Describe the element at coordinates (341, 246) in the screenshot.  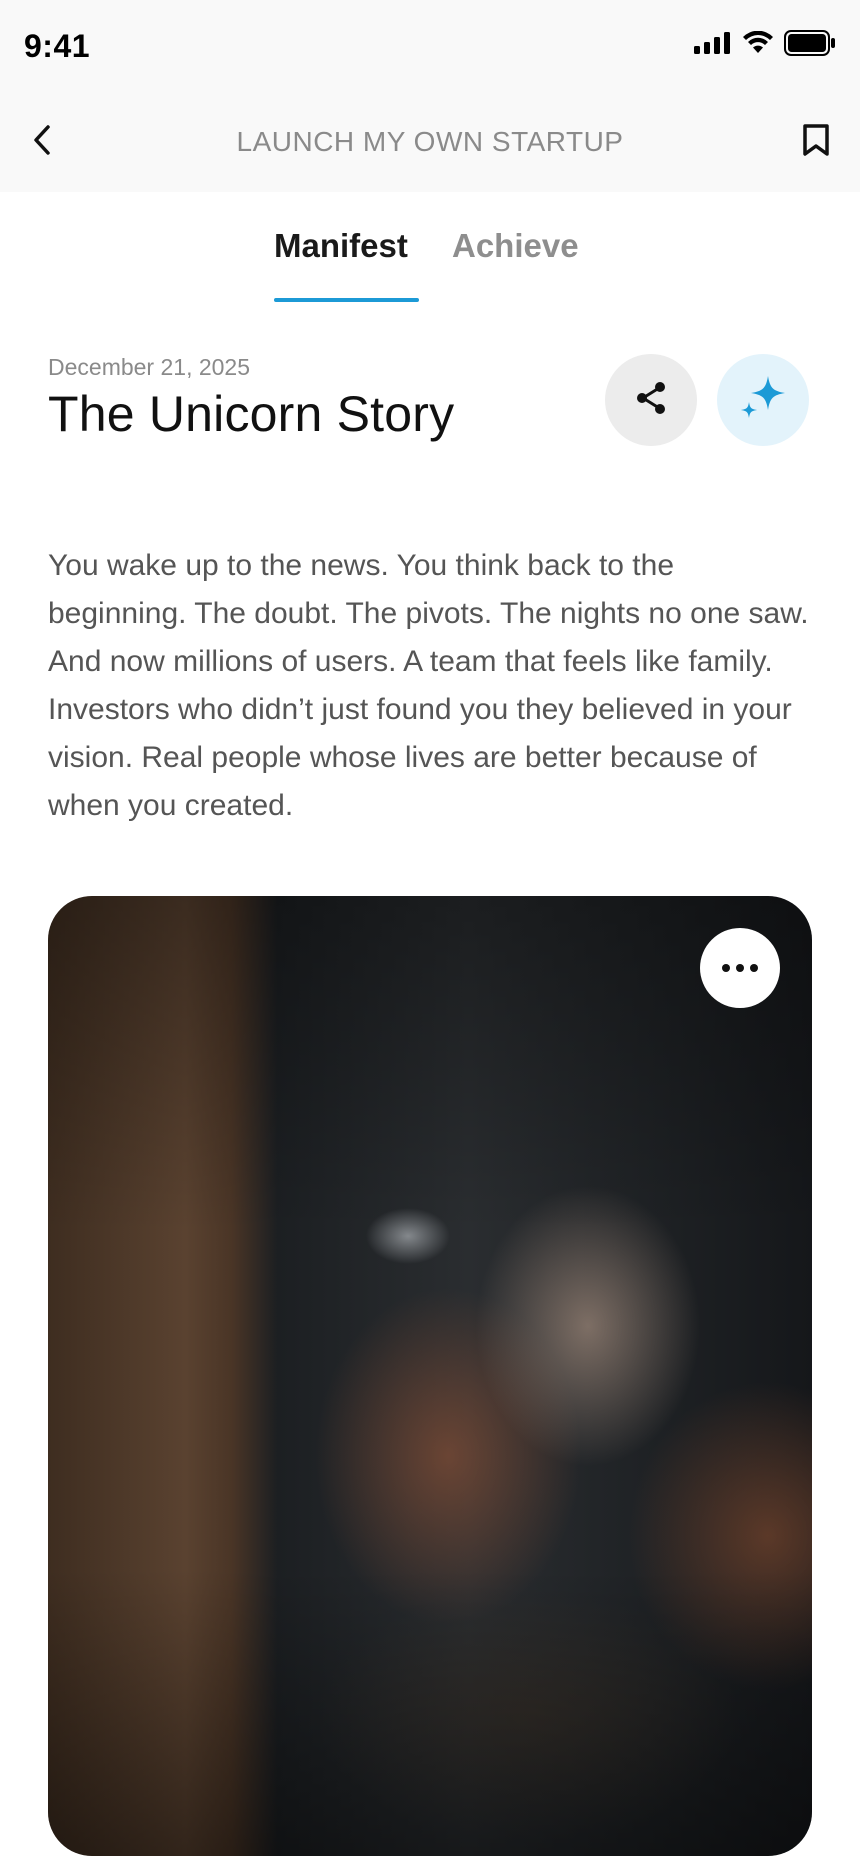
I see `tab-manifest: Manifest` at that location.